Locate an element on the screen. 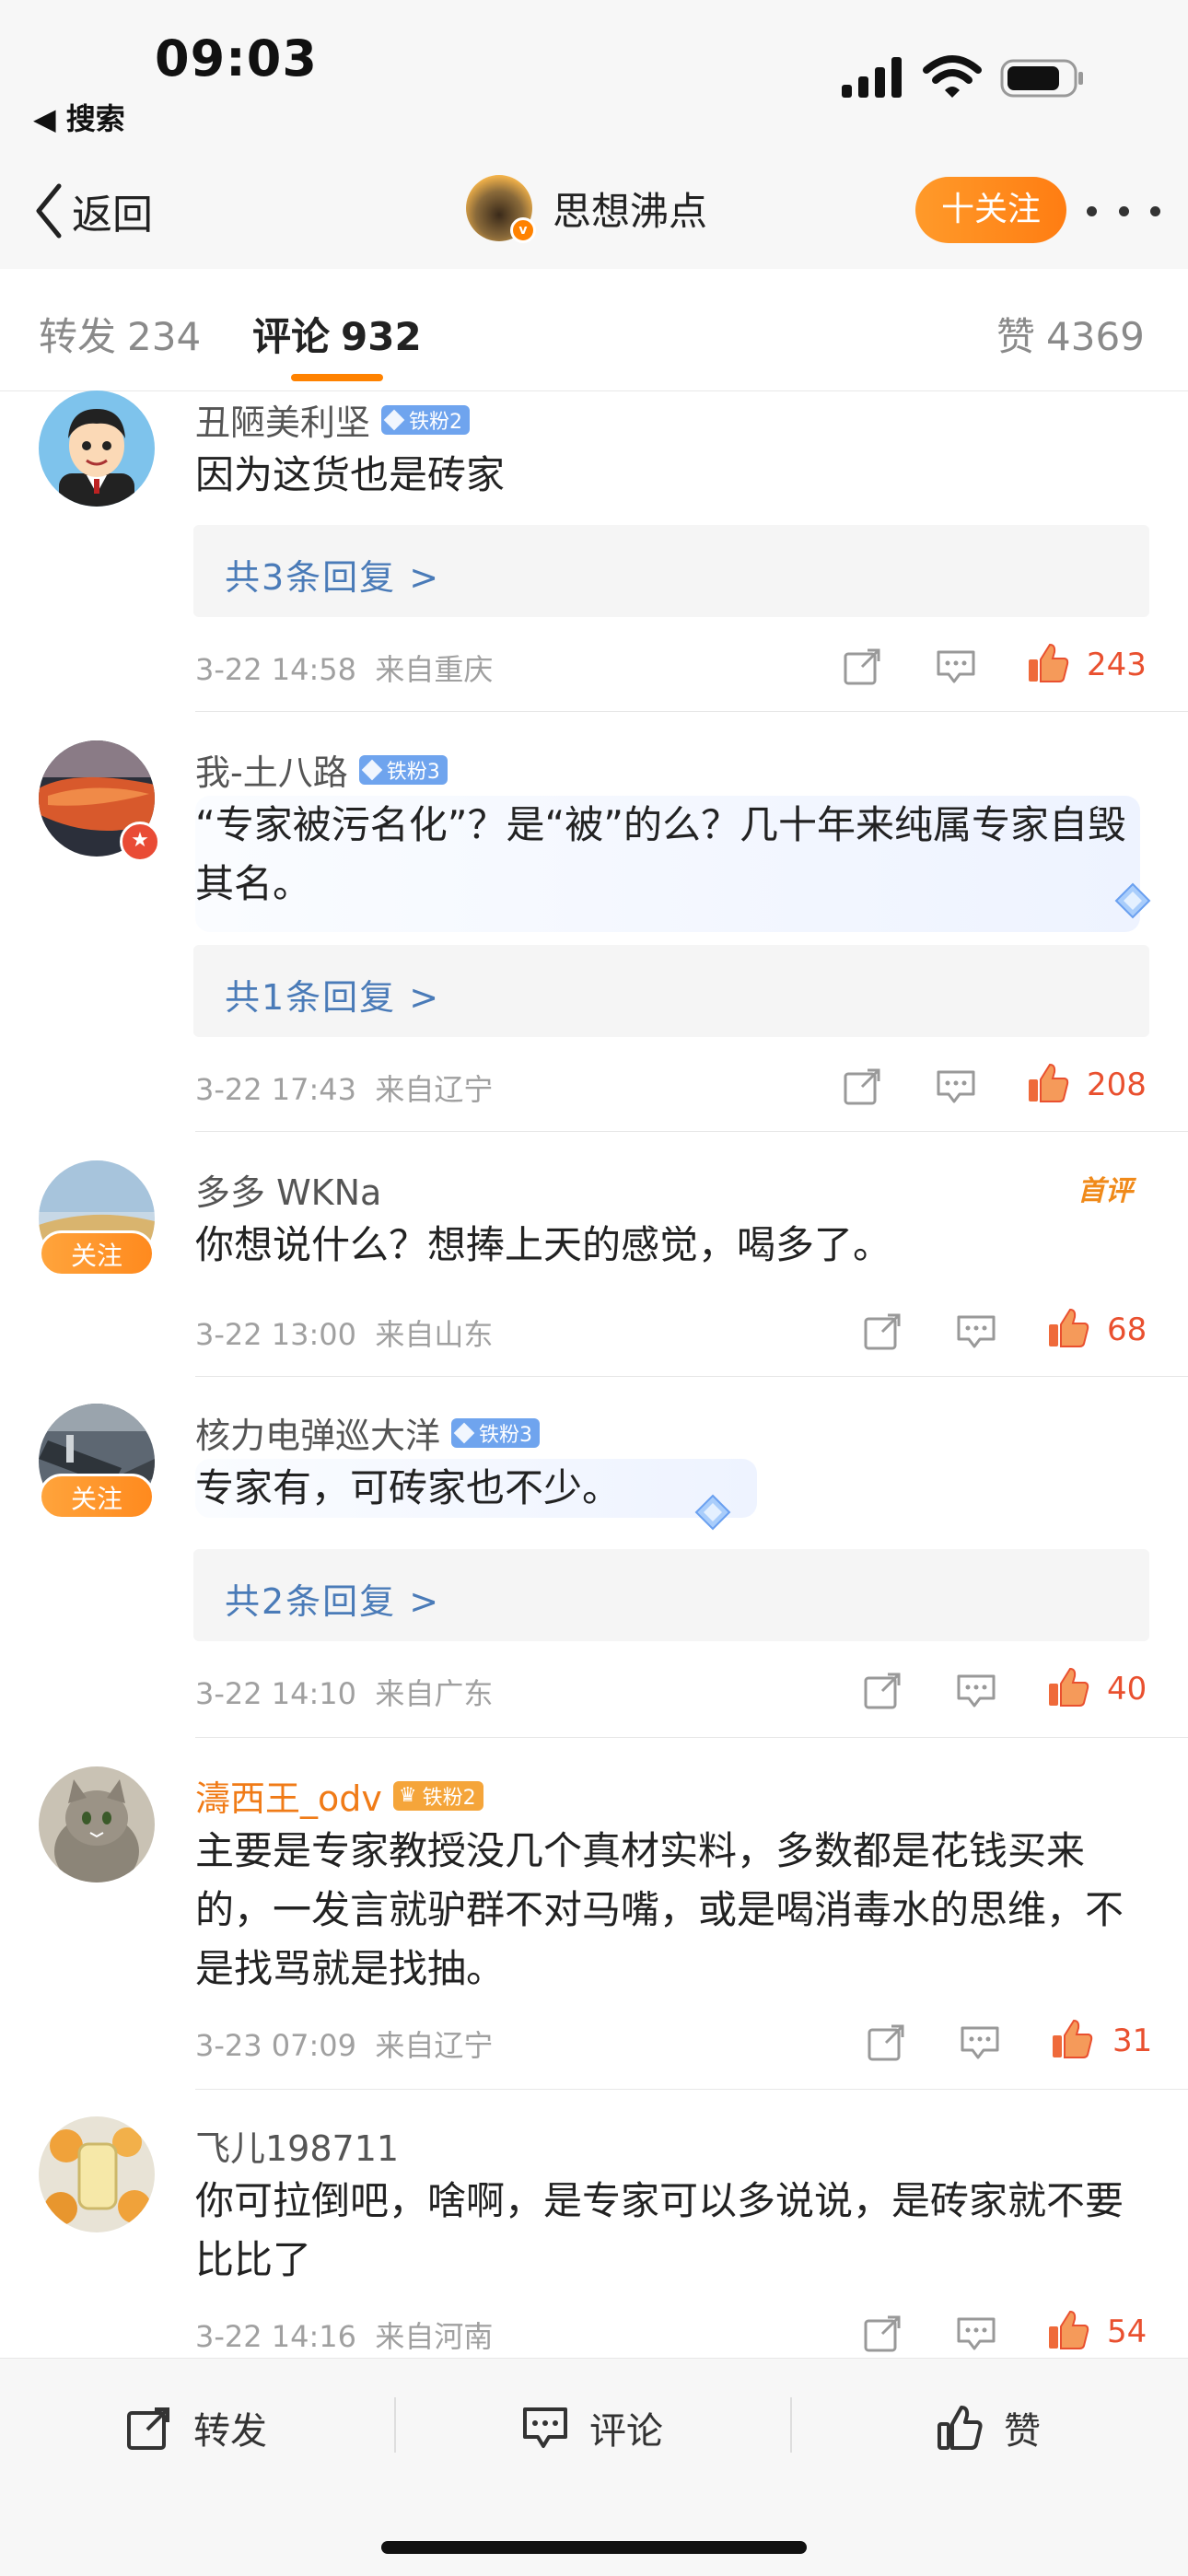 Image resolution: width=1188 pixels, height=2576 pixels. crown-icon: ♛ is located at coordinates (407, 1795).